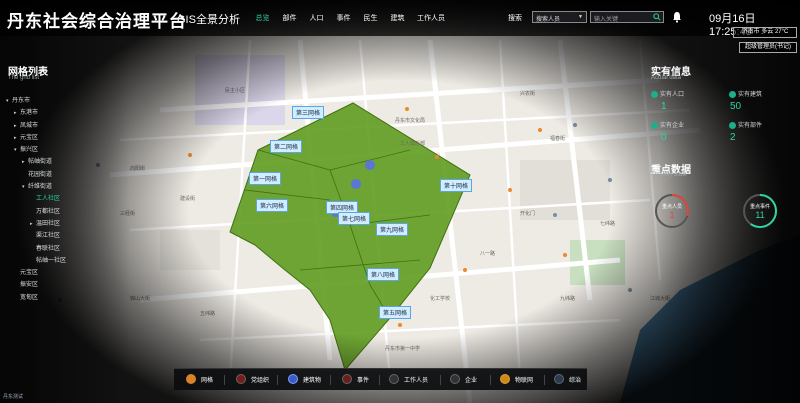  What do you see at coordinates (61, 236) in the screenshot?
I see `tree-item: 渠江社区` at bounding box center [61, 236].